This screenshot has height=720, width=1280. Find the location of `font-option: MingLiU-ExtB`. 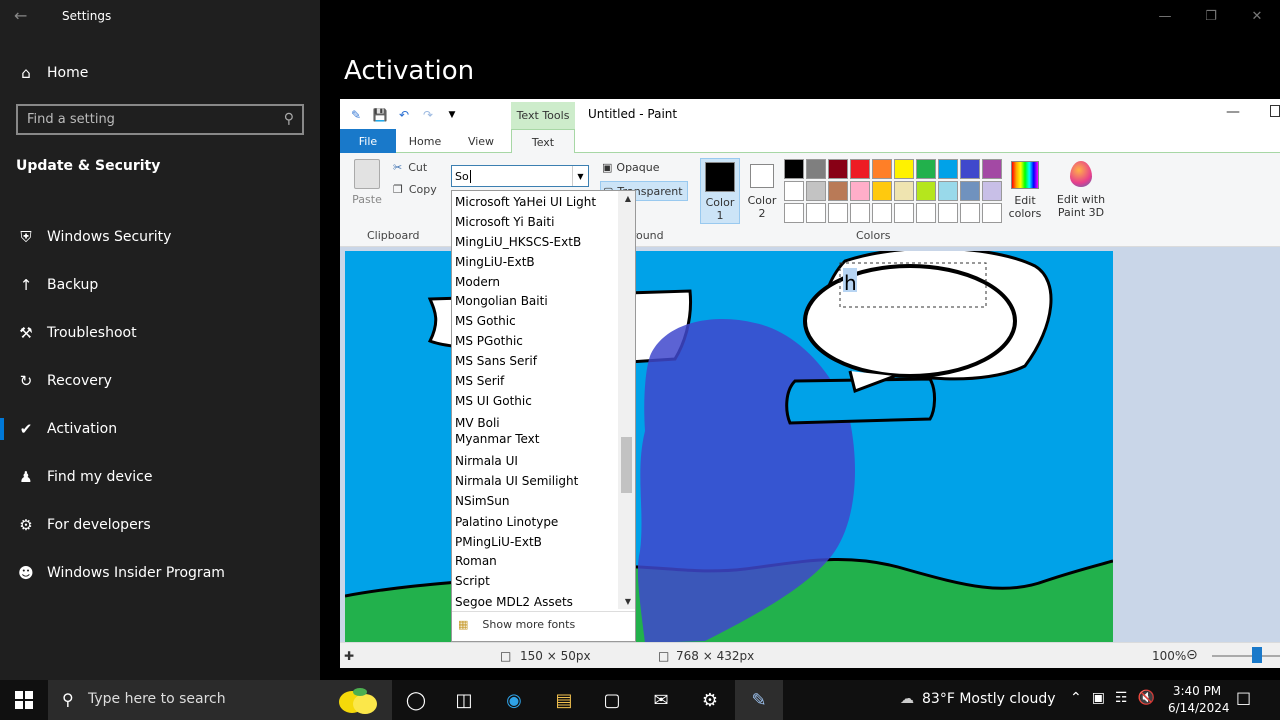

font-option: MingLiU-ExtB is located at coordinates (495, 262).